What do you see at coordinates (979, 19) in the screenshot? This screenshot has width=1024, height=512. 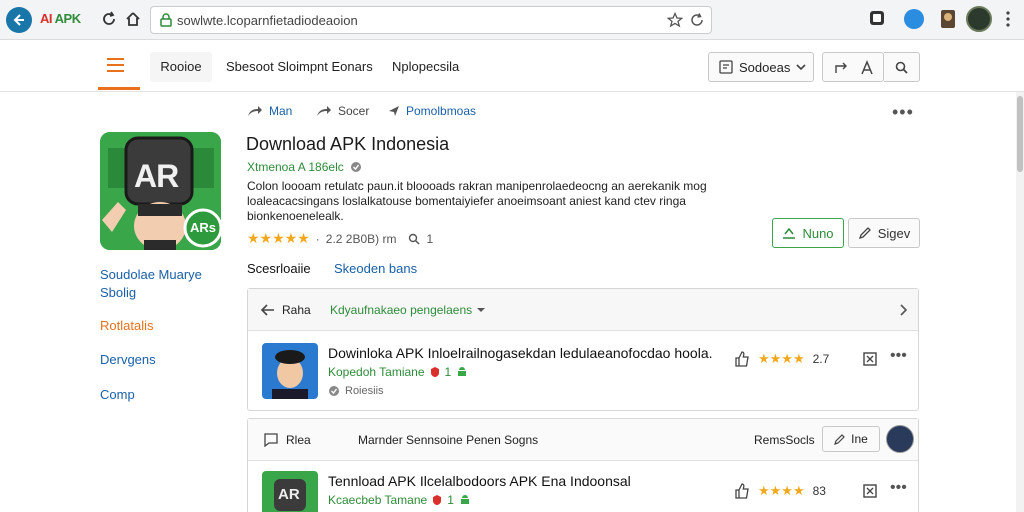 I see `profile-avatar` at bounding box center [979, 19].